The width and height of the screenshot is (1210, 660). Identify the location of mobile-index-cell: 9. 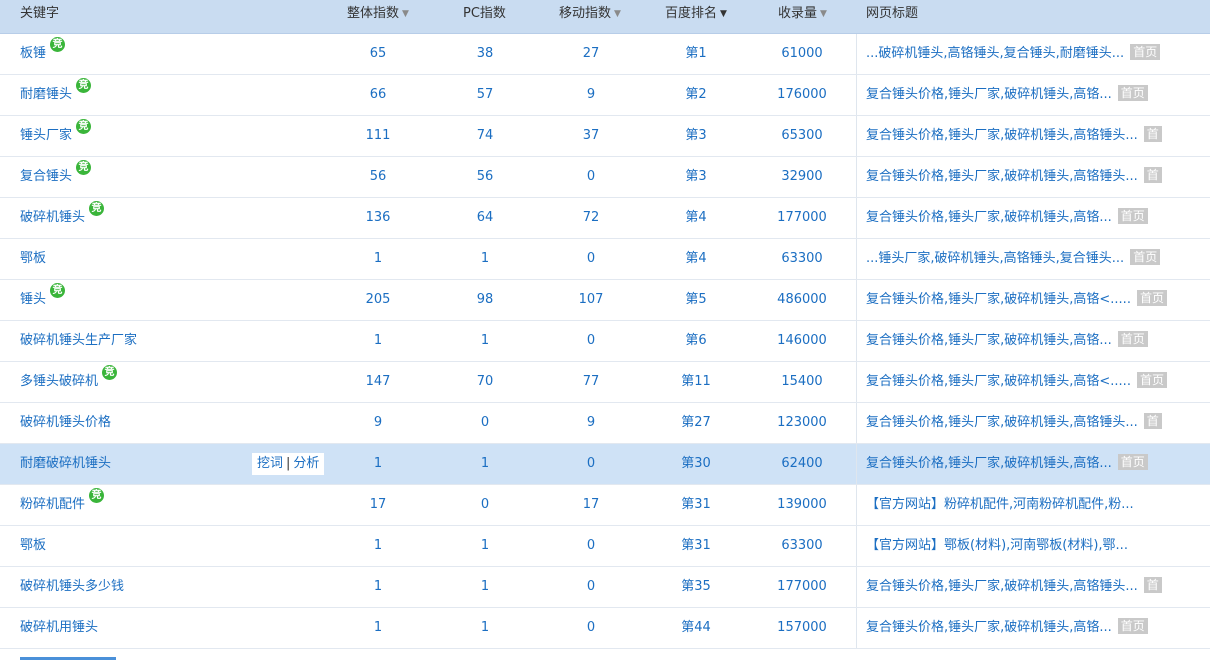
(591, 94).